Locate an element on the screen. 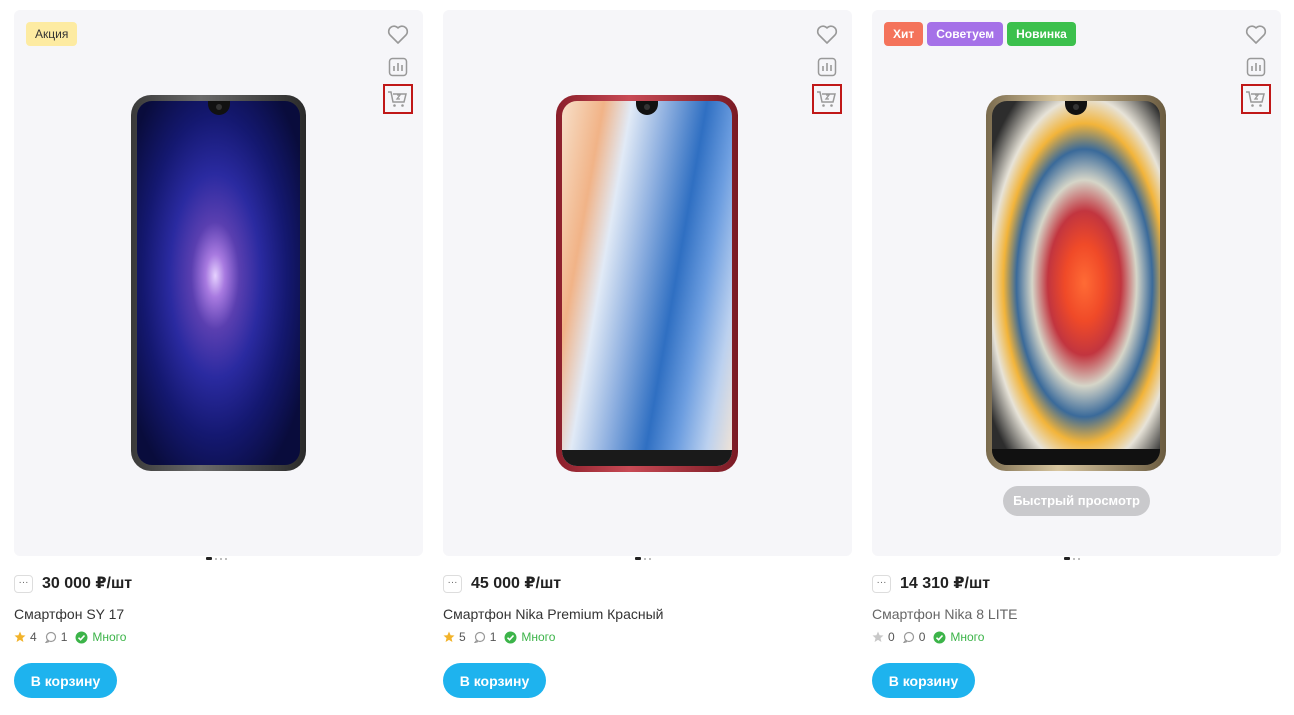 The height and width of the screenshot is (715, 1294). badges: Хит Советуем Новинка is located at coordinates (980, 34).